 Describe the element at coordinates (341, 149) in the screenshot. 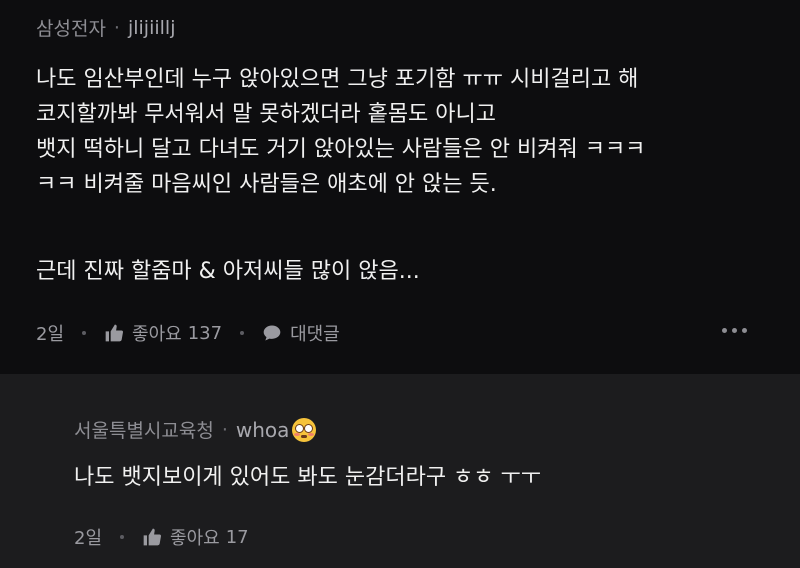

I see `comment-line: 뱃지 떡하니 달고 다녀도 거기 앉아있는 사람들은 안 비켜줘 ㅋㅋㅋ` at that location.